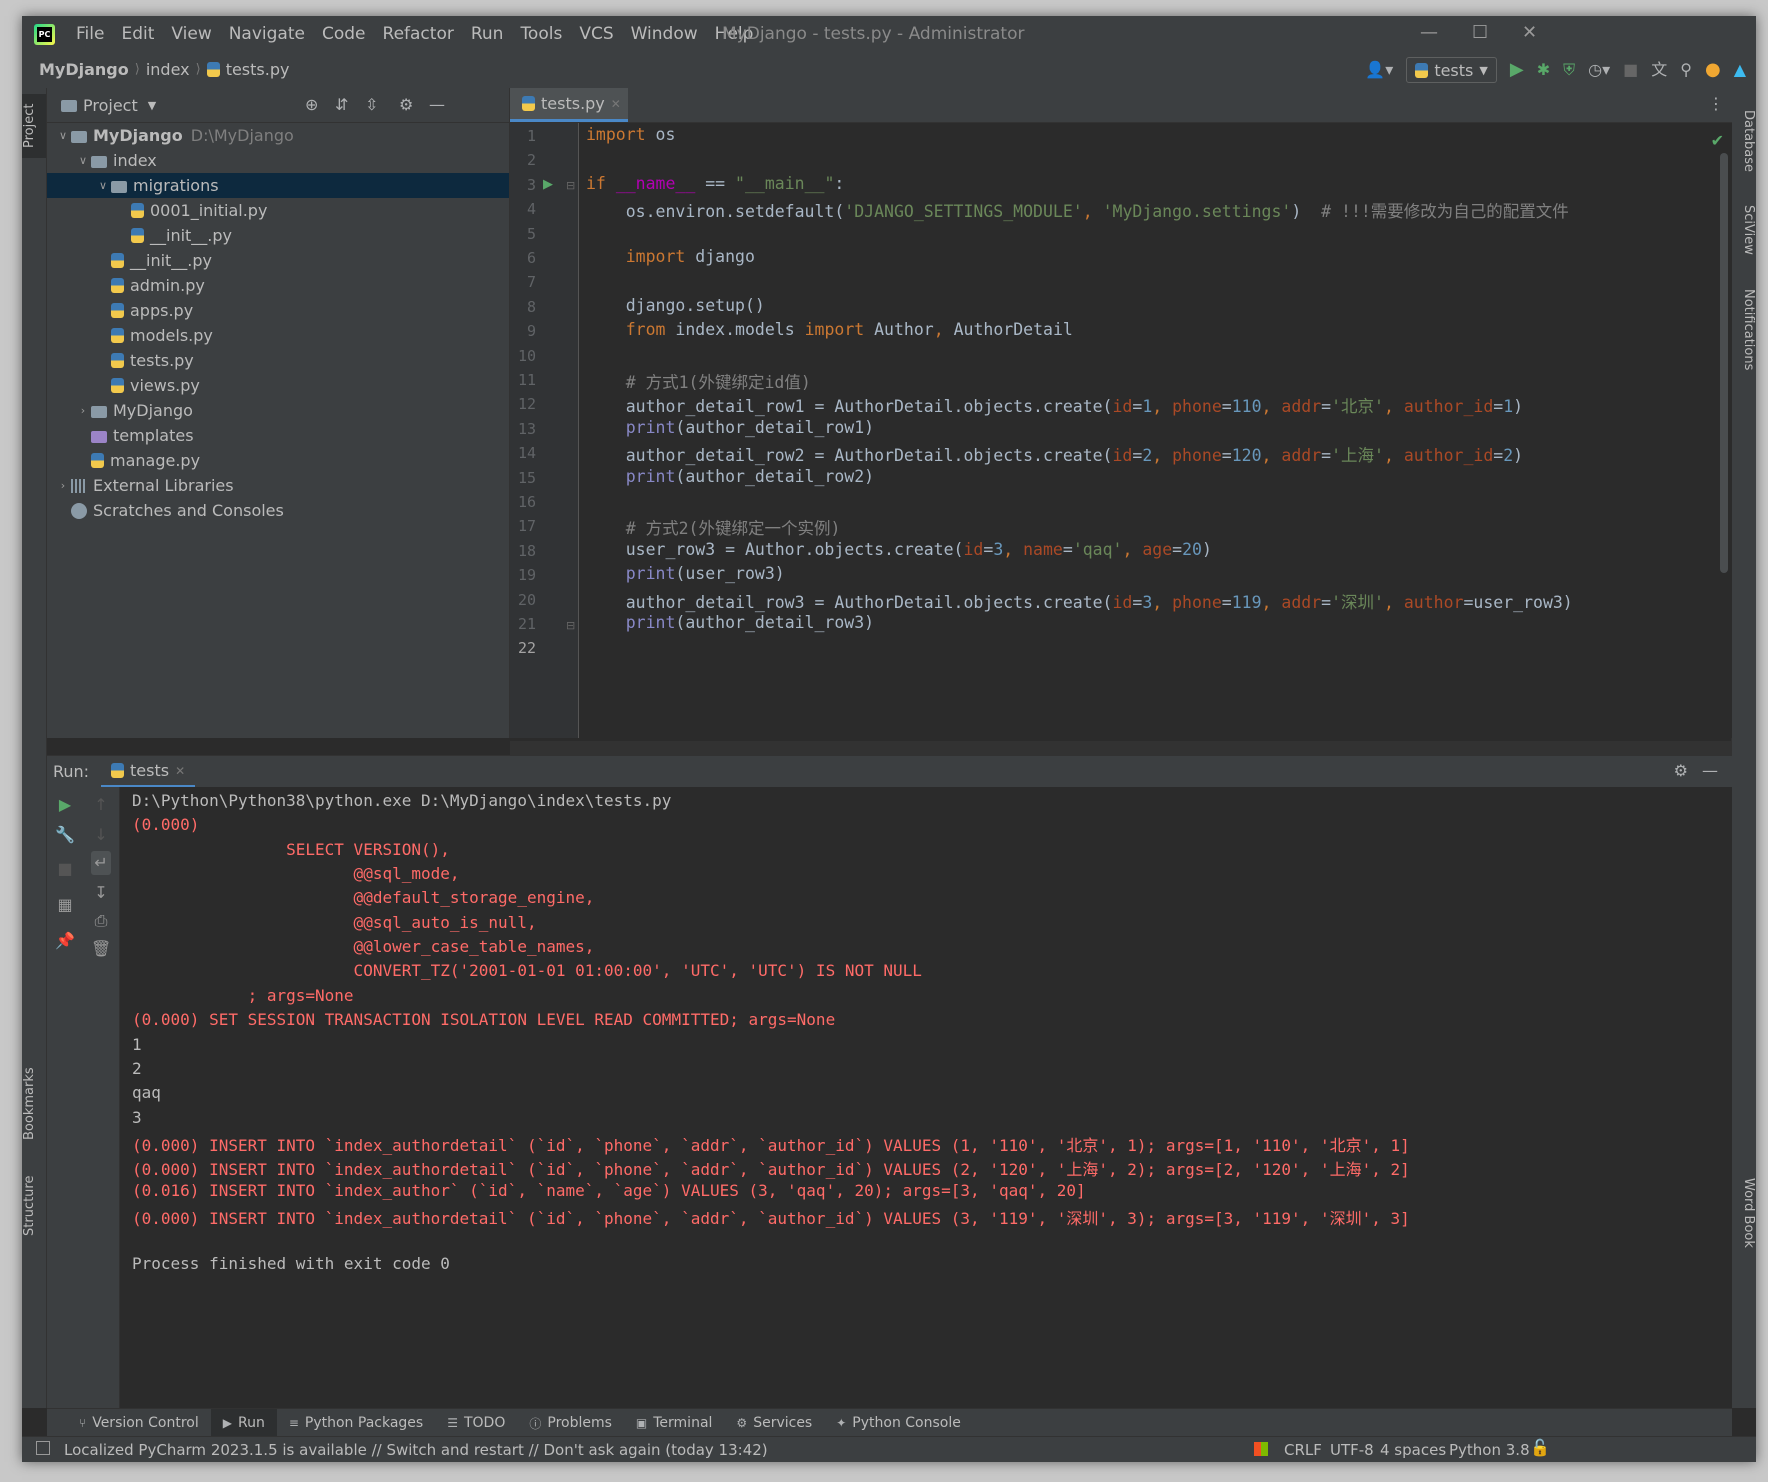 The image size is (1768, 1482). What do you see at coordinates (34, 1206) in the screenshot?
I see `structure-tool-tab: Structure` at bounding box center [34, 1206].